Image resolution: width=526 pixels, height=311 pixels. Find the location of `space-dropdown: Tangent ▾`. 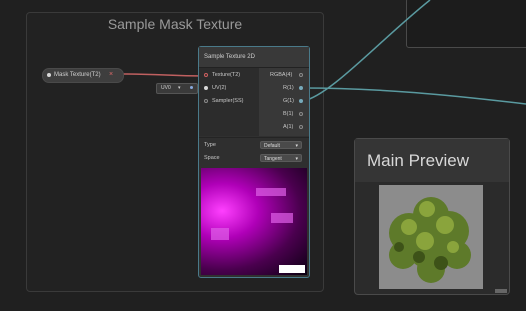

space-dropdown: Tangent ▾ is located at coordinates (281, 158).